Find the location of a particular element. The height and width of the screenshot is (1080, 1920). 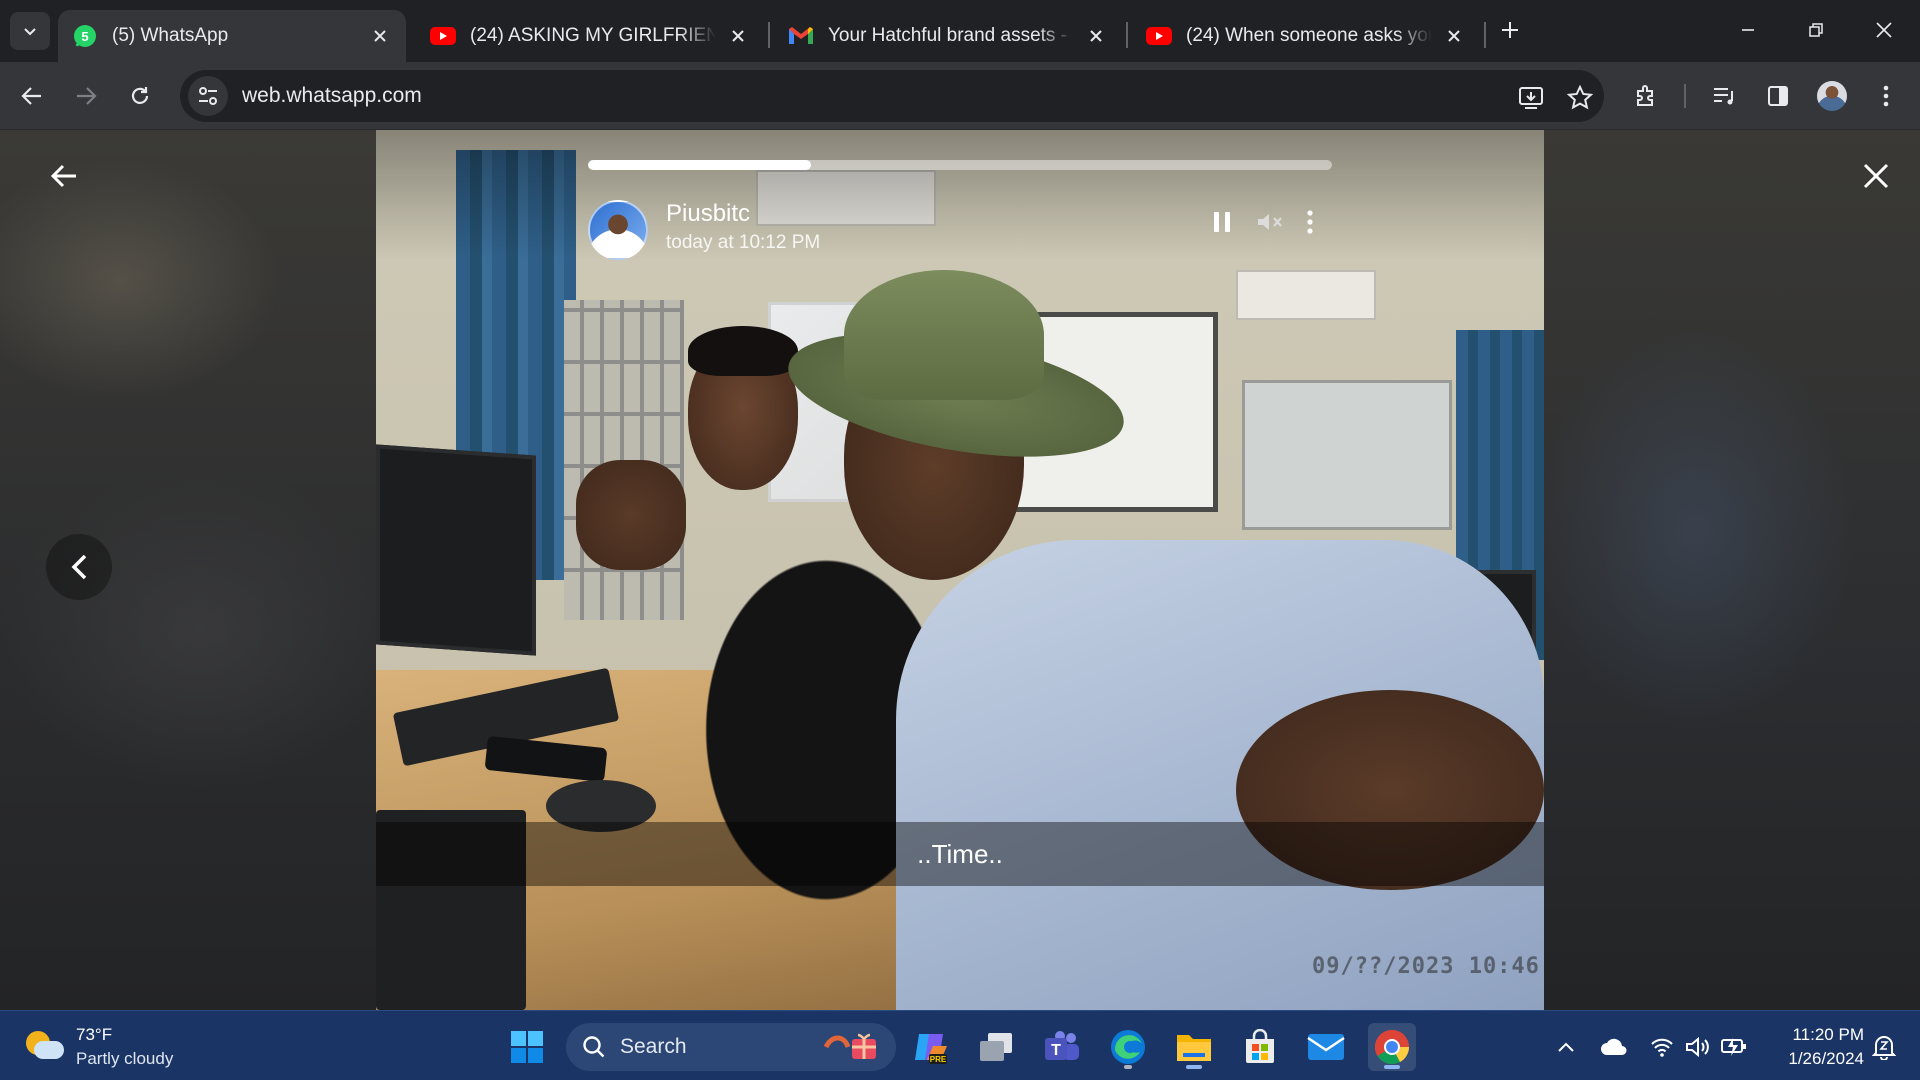

battery-charging-icon is located at coordinates (1733, 1047).